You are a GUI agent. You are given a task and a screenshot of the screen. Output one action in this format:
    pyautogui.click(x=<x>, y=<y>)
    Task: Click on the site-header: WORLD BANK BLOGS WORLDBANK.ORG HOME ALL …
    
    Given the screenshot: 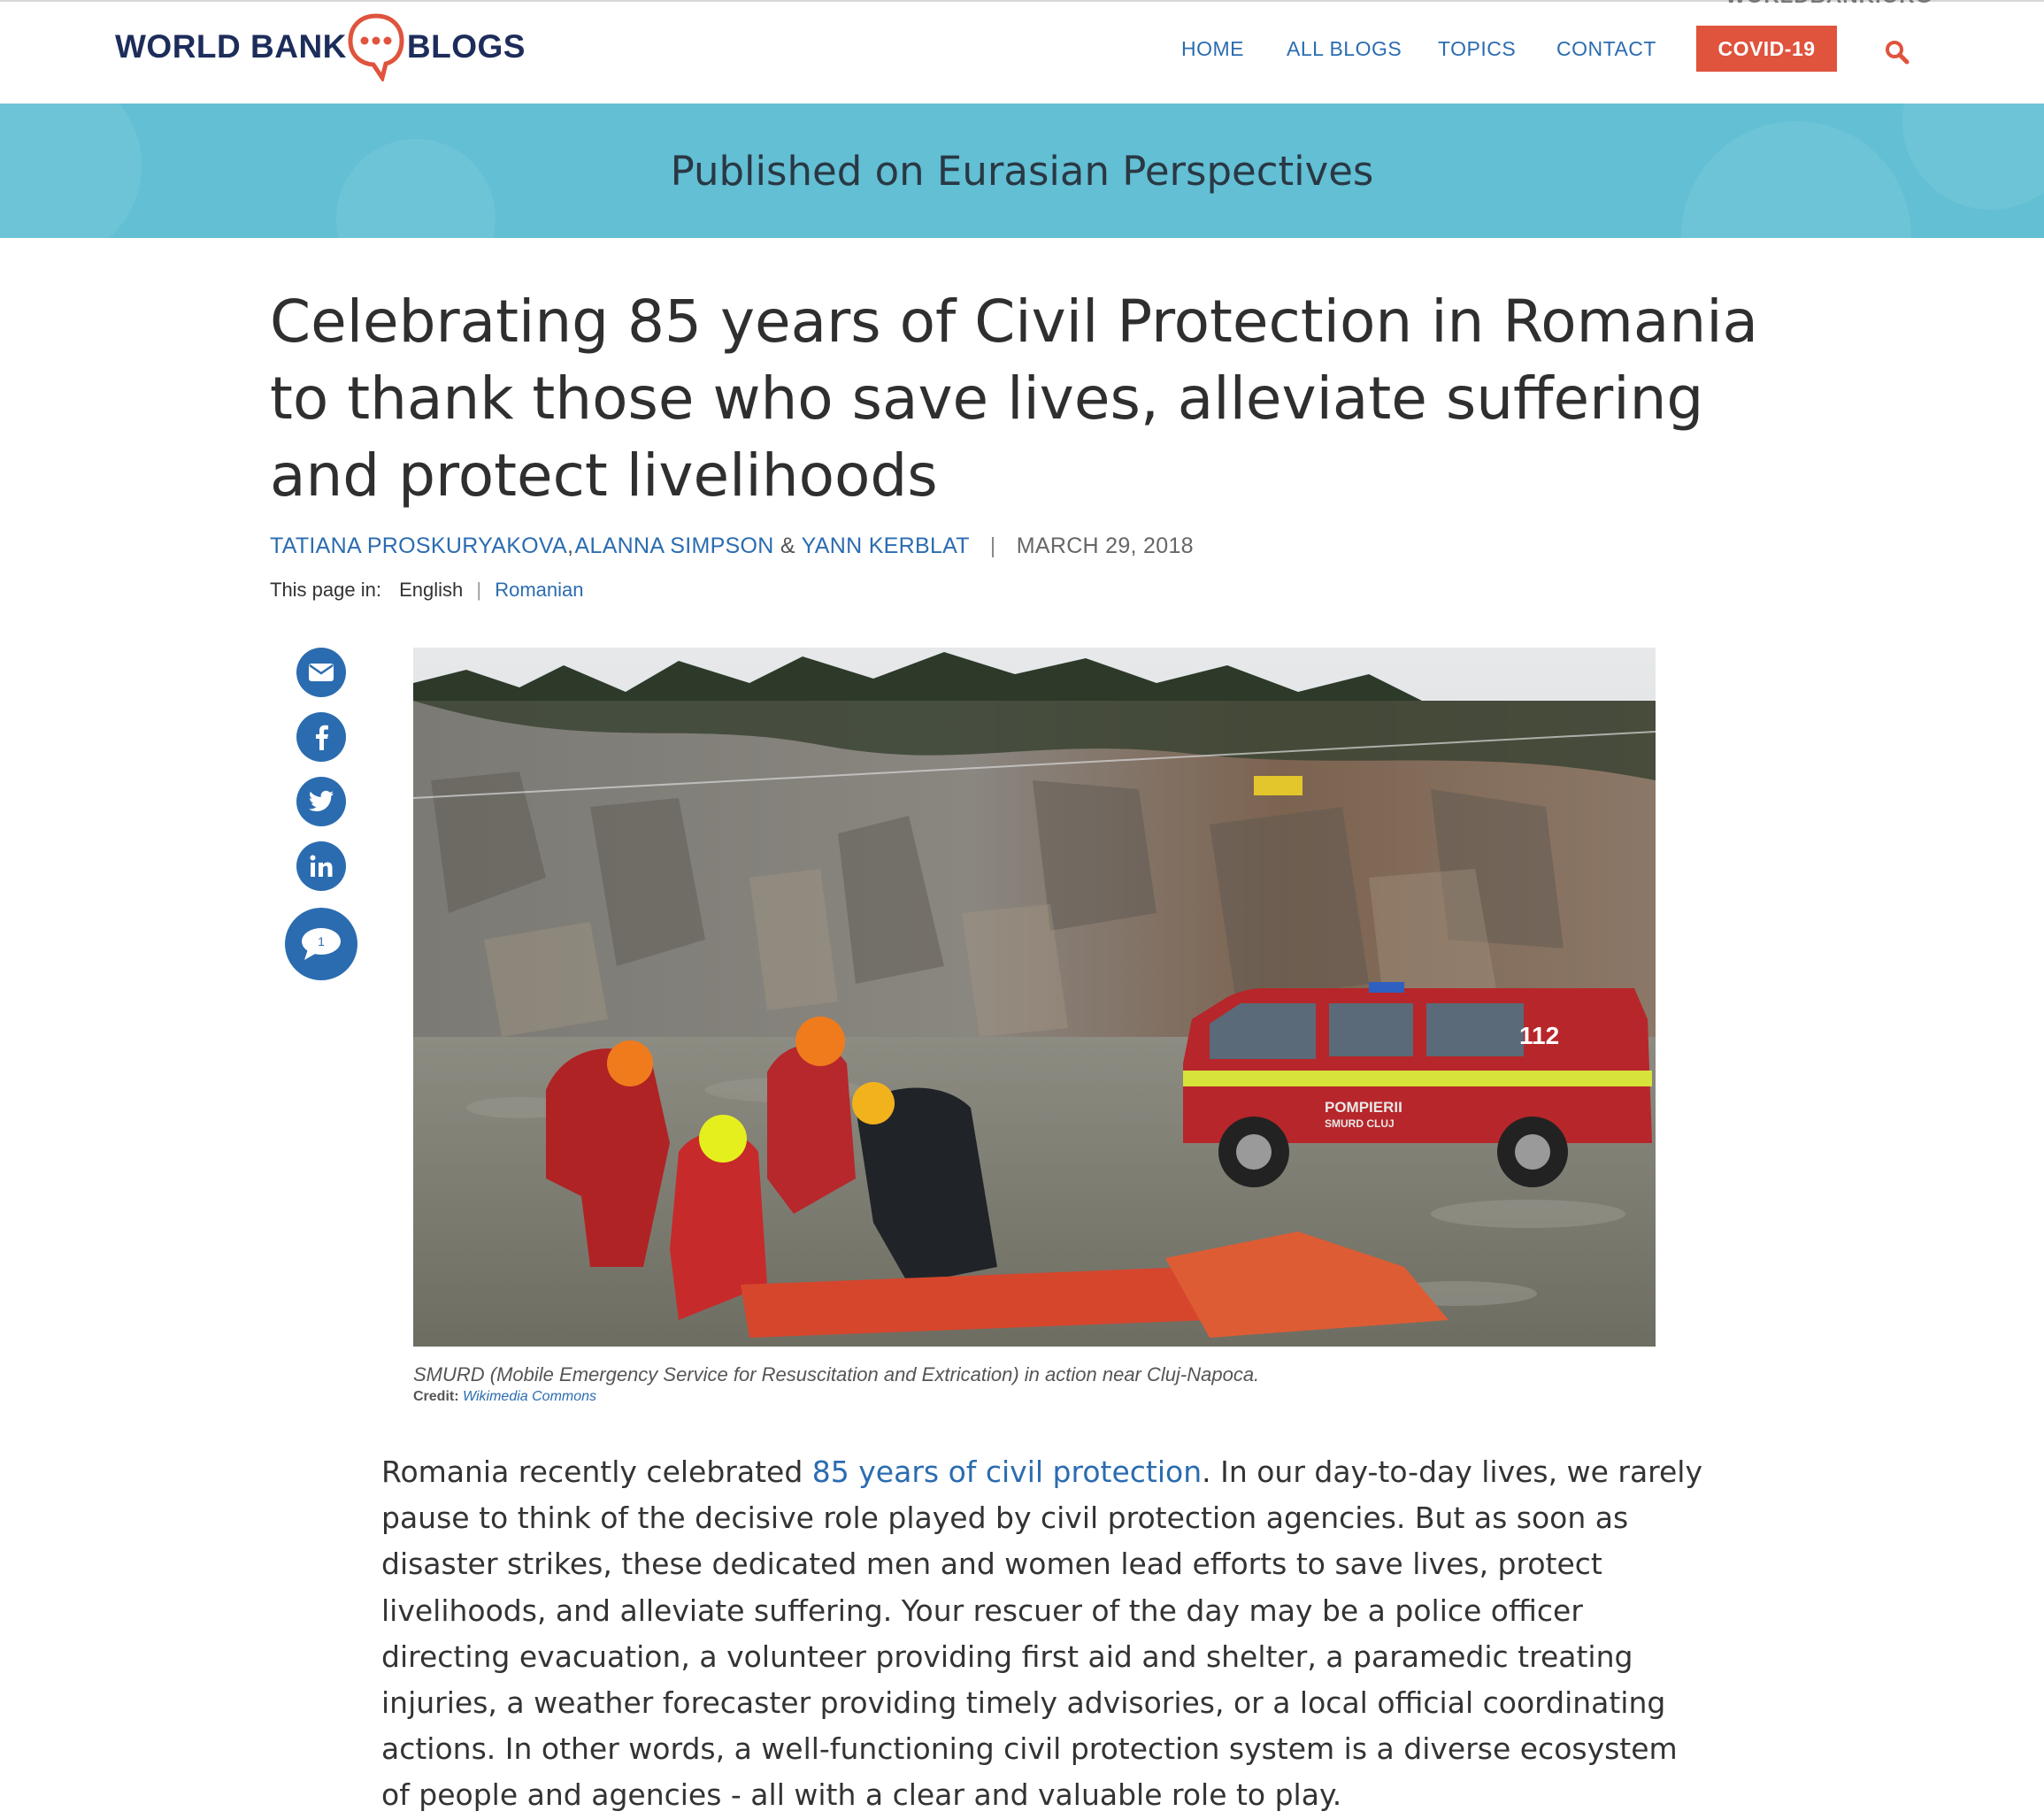 What is the action you would take?
    pyautogui.click(x=1022, y=52)
    